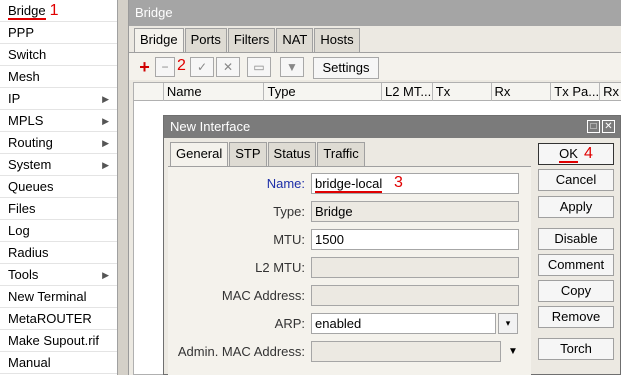 This screenshot has height=375, width=621. I want to click on column-header-tx: Tx, so click(462, 92).